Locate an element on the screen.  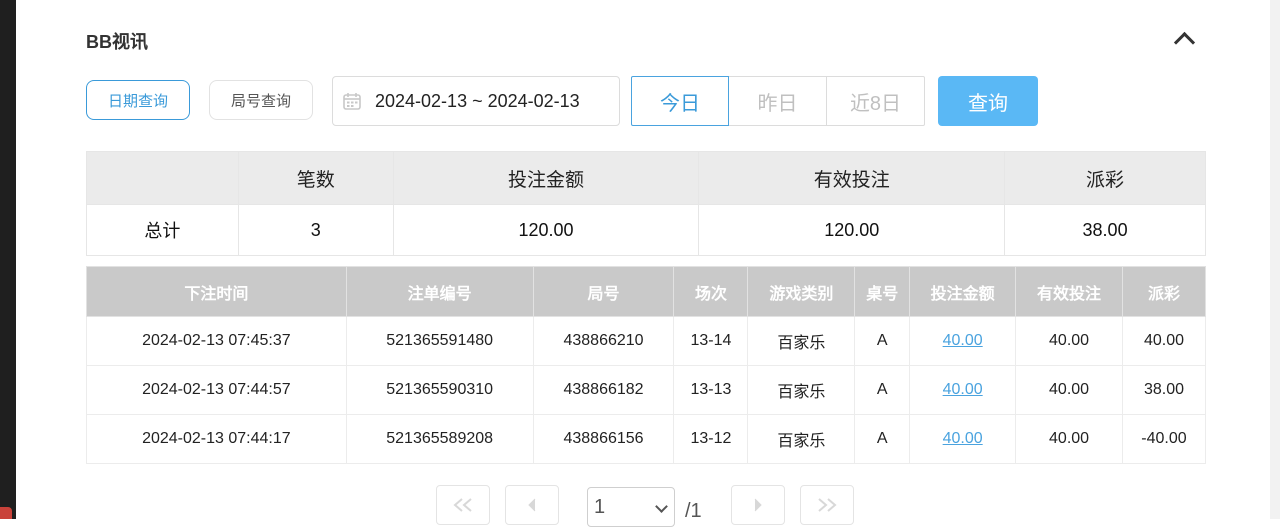
page-total: /1 is located at coordinates (693, 511).